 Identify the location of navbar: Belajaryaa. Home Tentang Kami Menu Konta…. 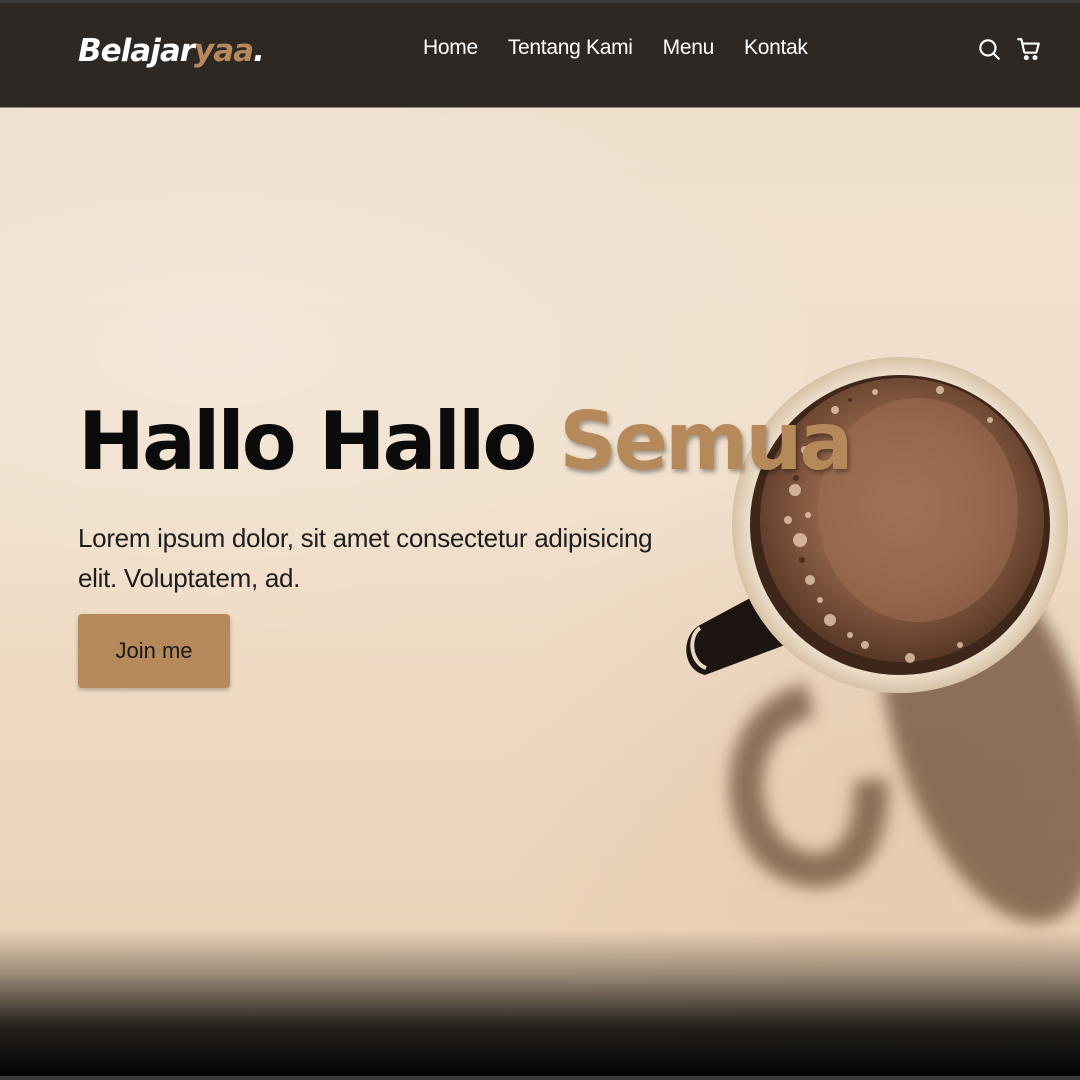
(540, 53).